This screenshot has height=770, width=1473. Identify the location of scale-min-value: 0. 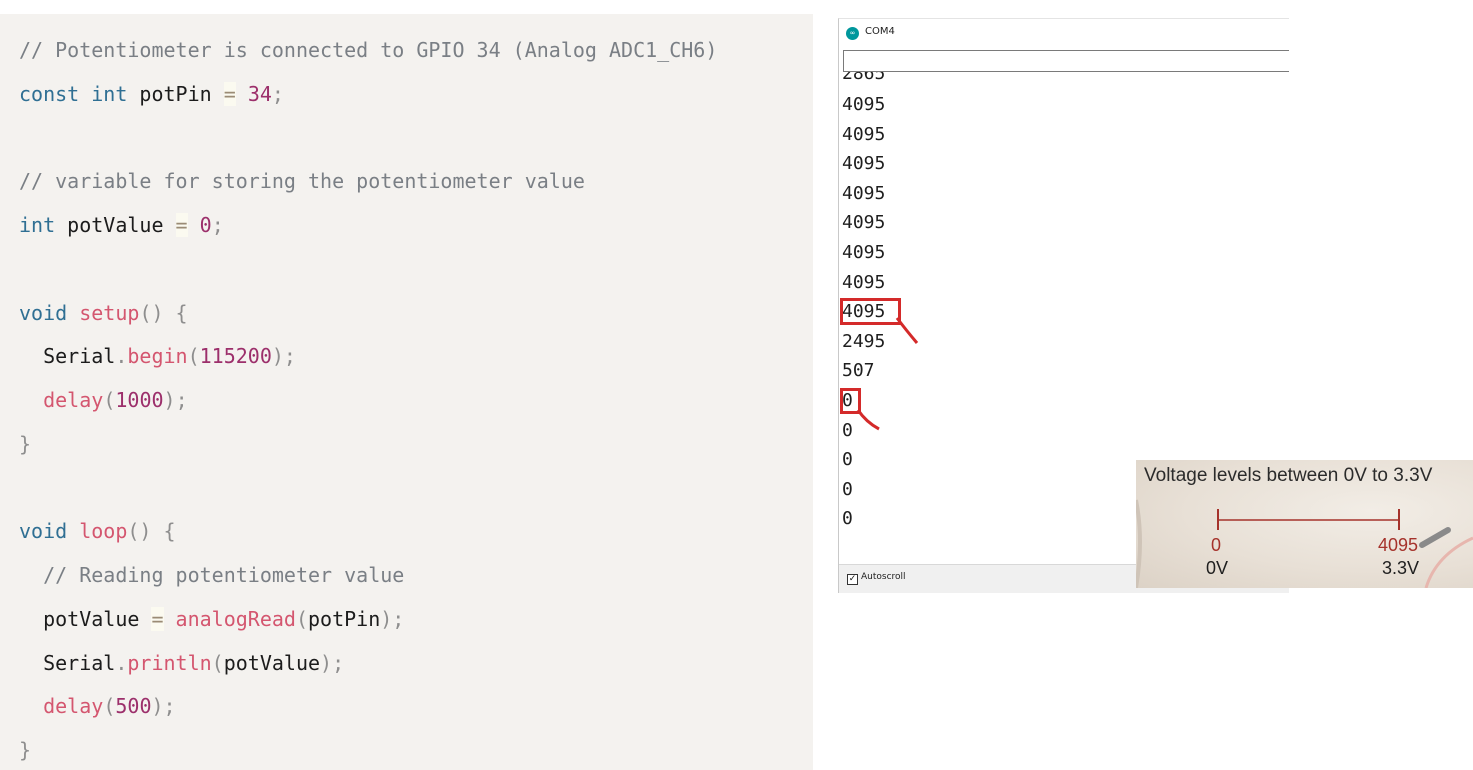
(1216, 545).